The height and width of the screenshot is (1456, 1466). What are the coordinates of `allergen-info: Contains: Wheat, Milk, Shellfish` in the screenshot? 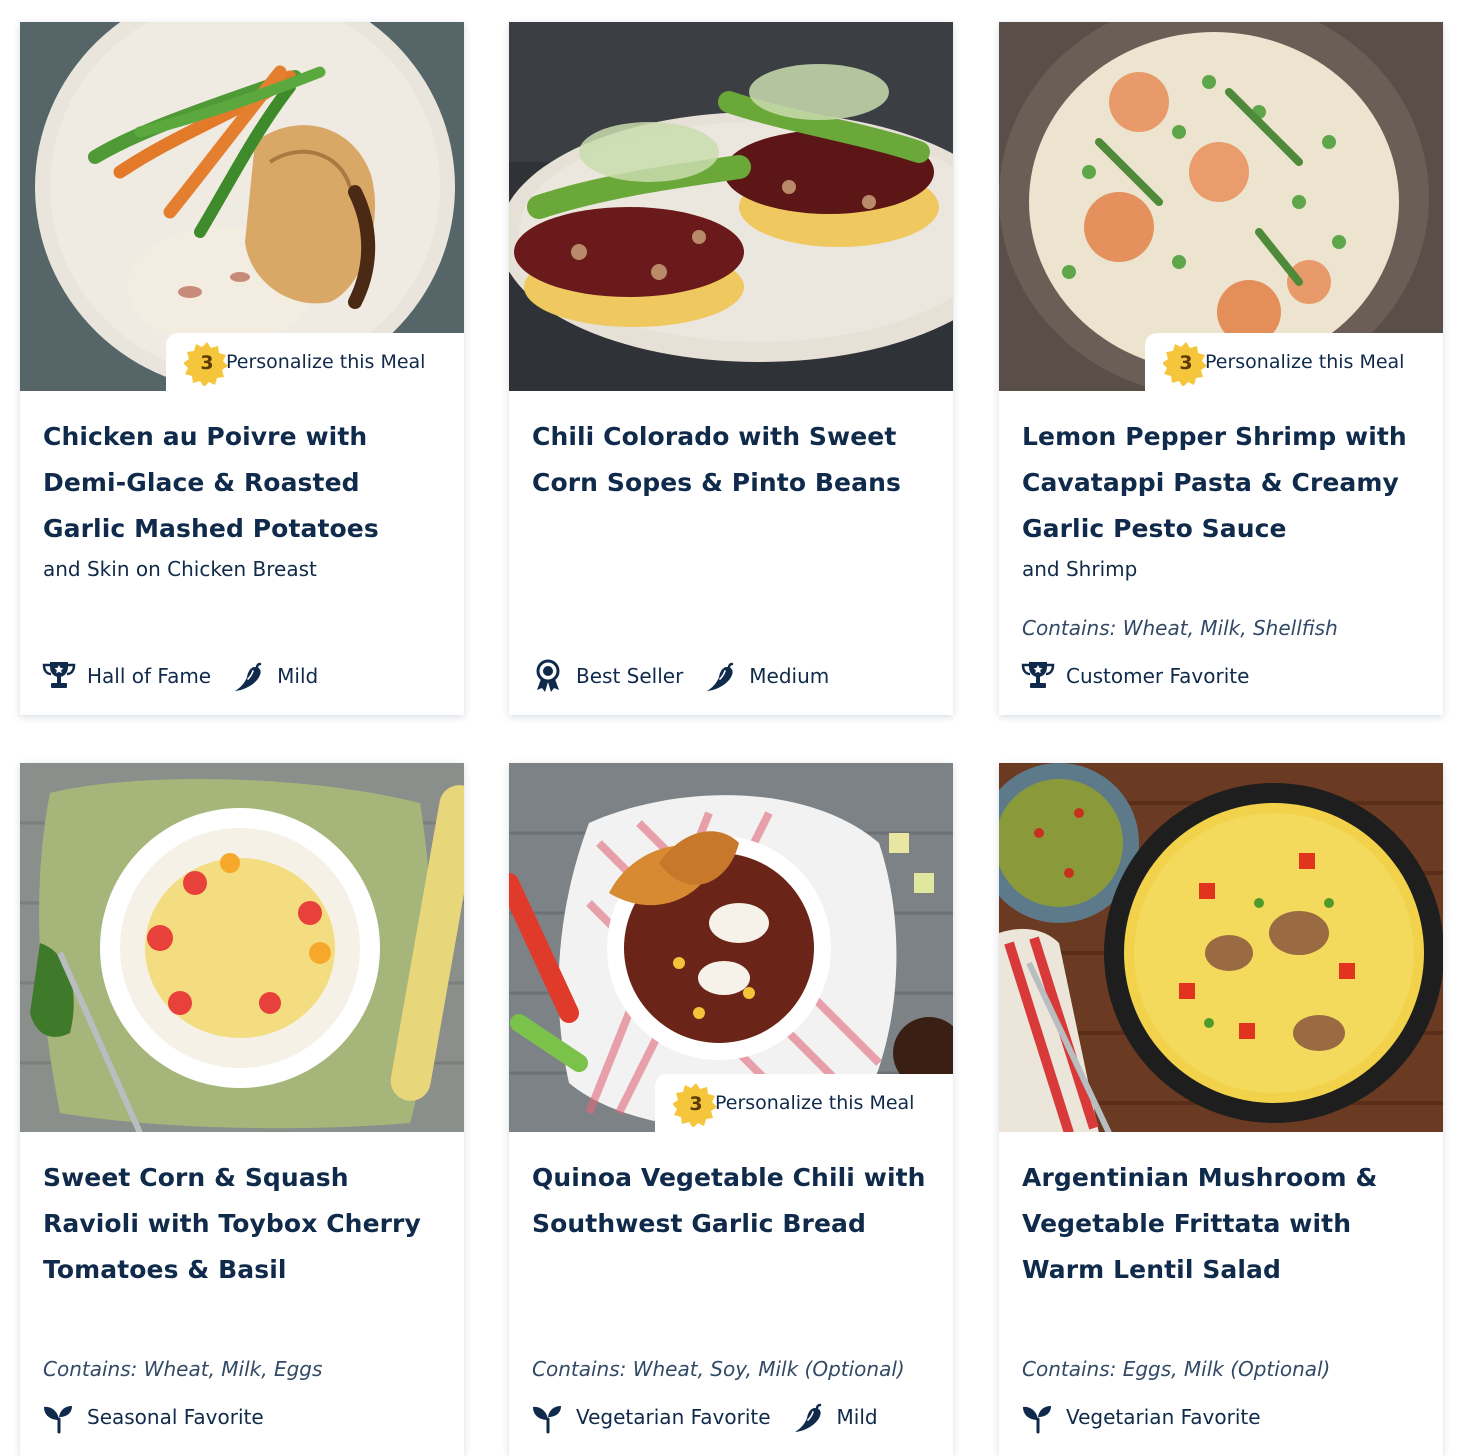 It's located at (1180, 628).